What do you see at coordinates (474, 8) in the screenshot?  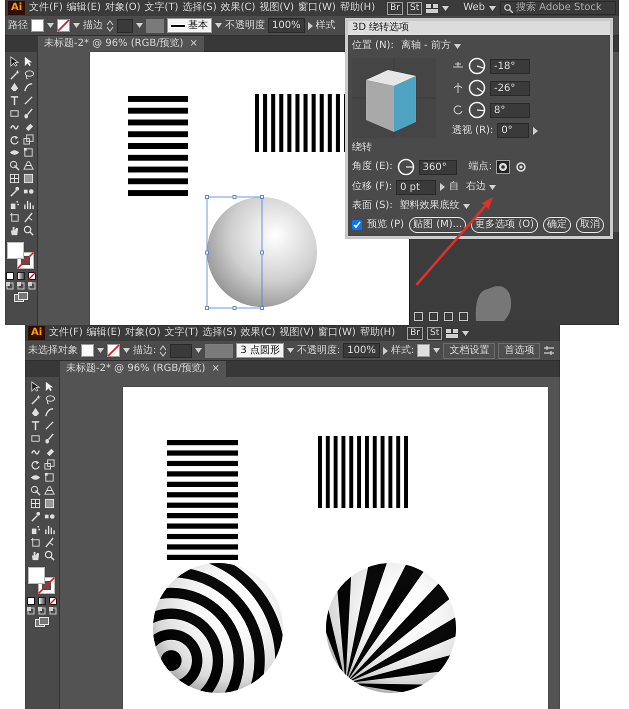 I see `workspace-switcher: Web` at bounding box center [474, 8].